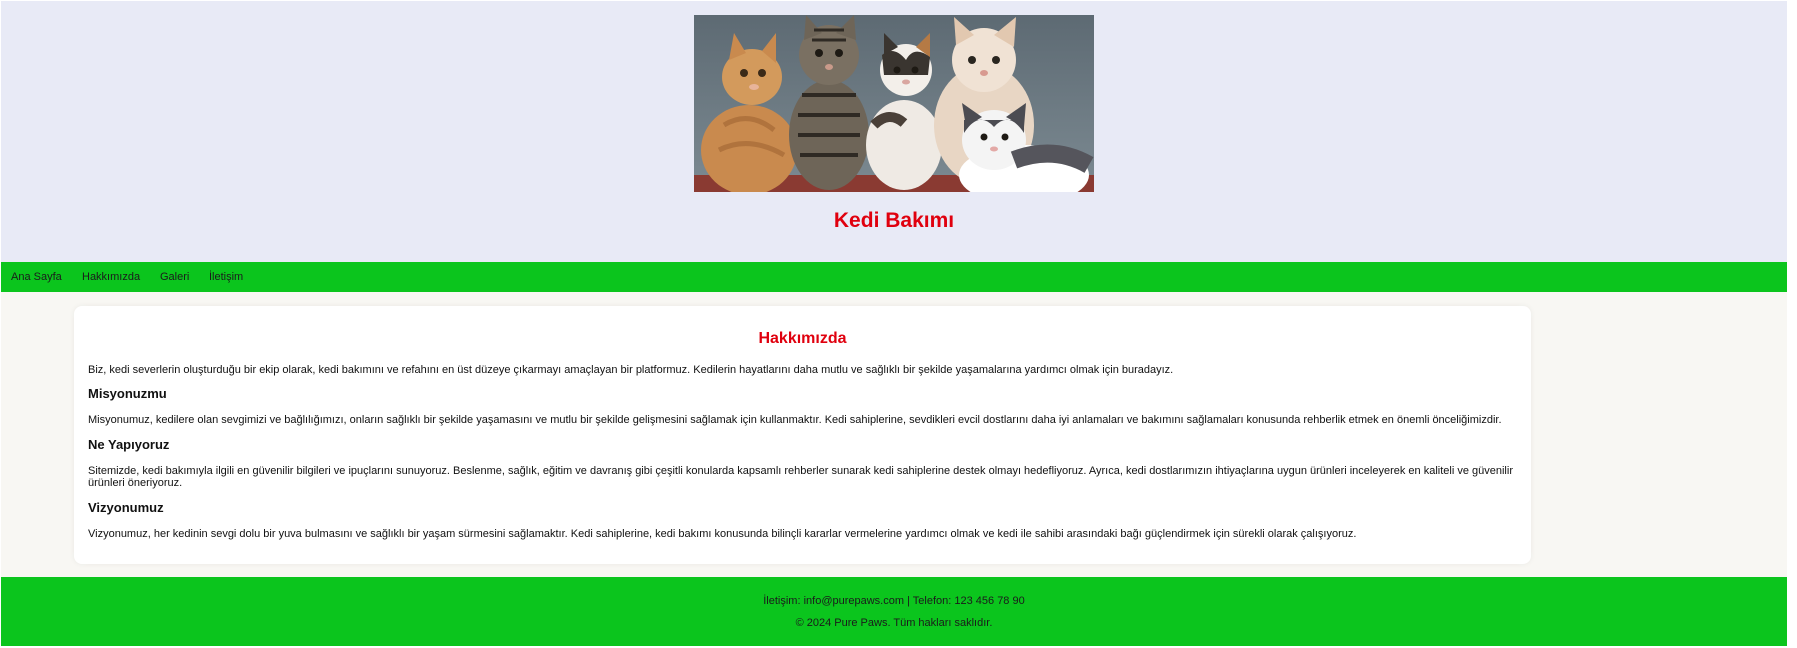 Image resolution: width=1797 pixels, height=648 pixels. What do you see at coordinates (894, 623) in the screenshot?
I see `footer-copyright: © 2024 Pure Paws. Tüm hakları saklıdır.` at bounding box center [894, 623].